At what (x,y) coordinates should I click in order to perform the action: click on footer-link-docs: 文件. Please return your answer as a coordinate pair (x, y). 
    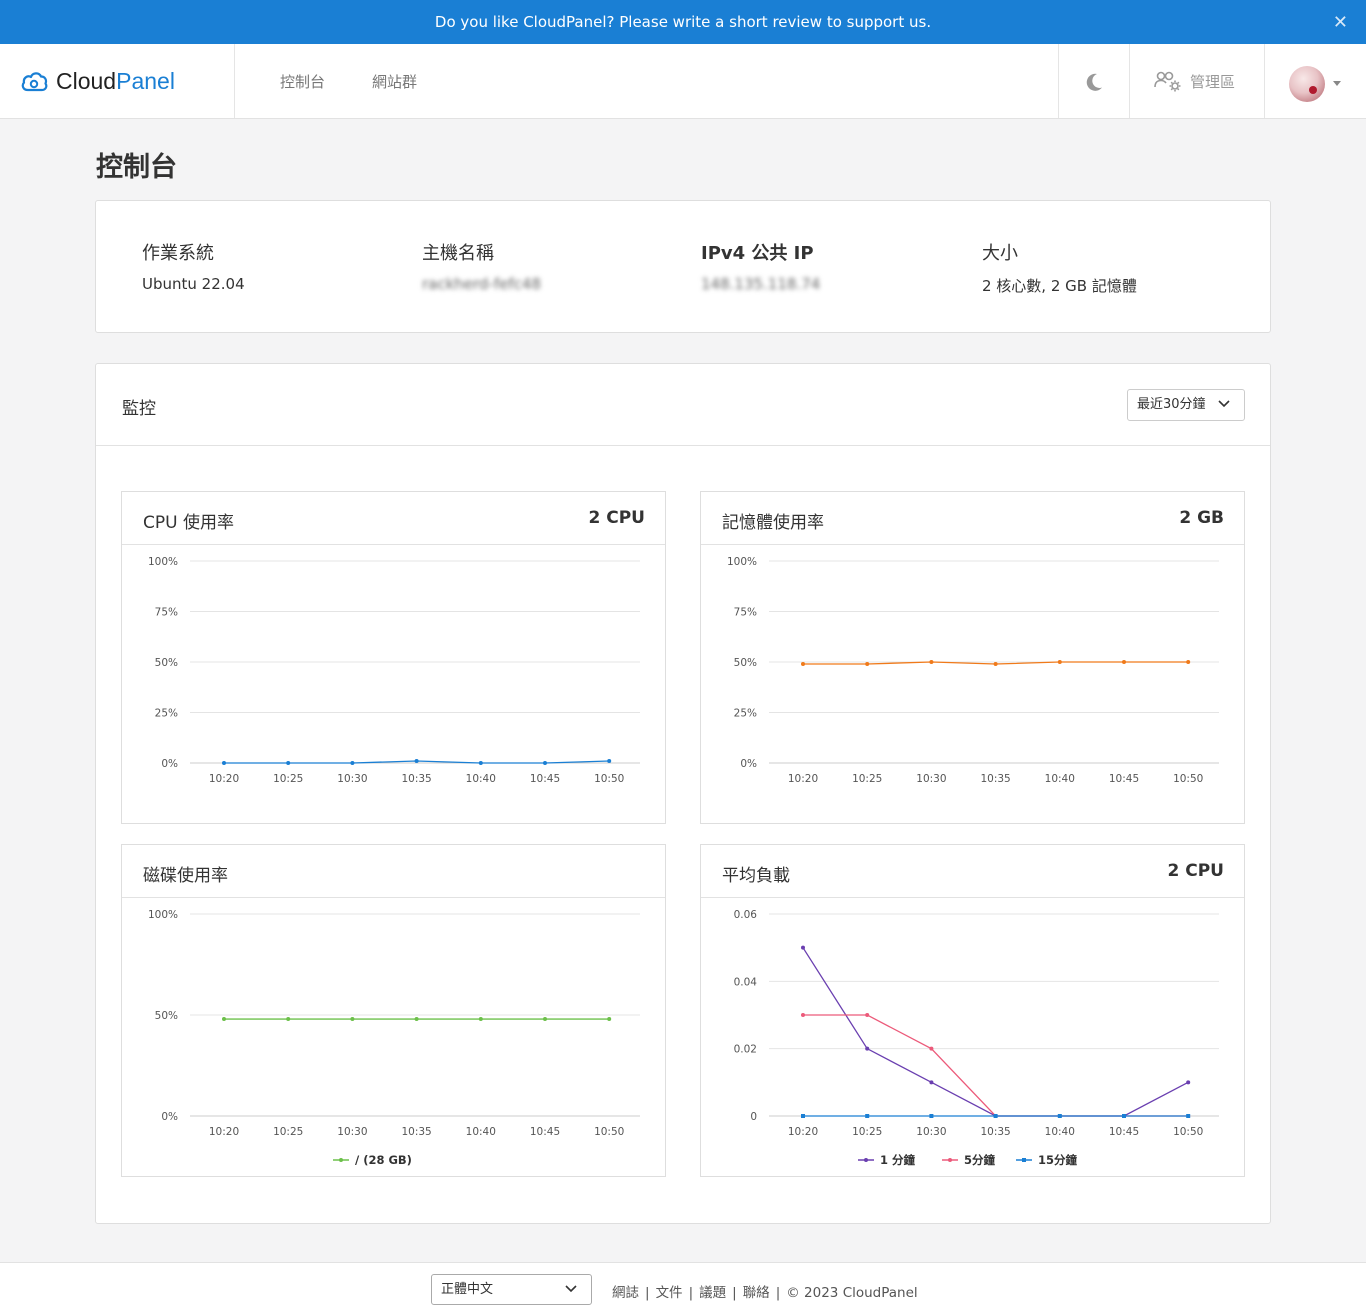
    Looking at the image, I should click on (669, 1293).